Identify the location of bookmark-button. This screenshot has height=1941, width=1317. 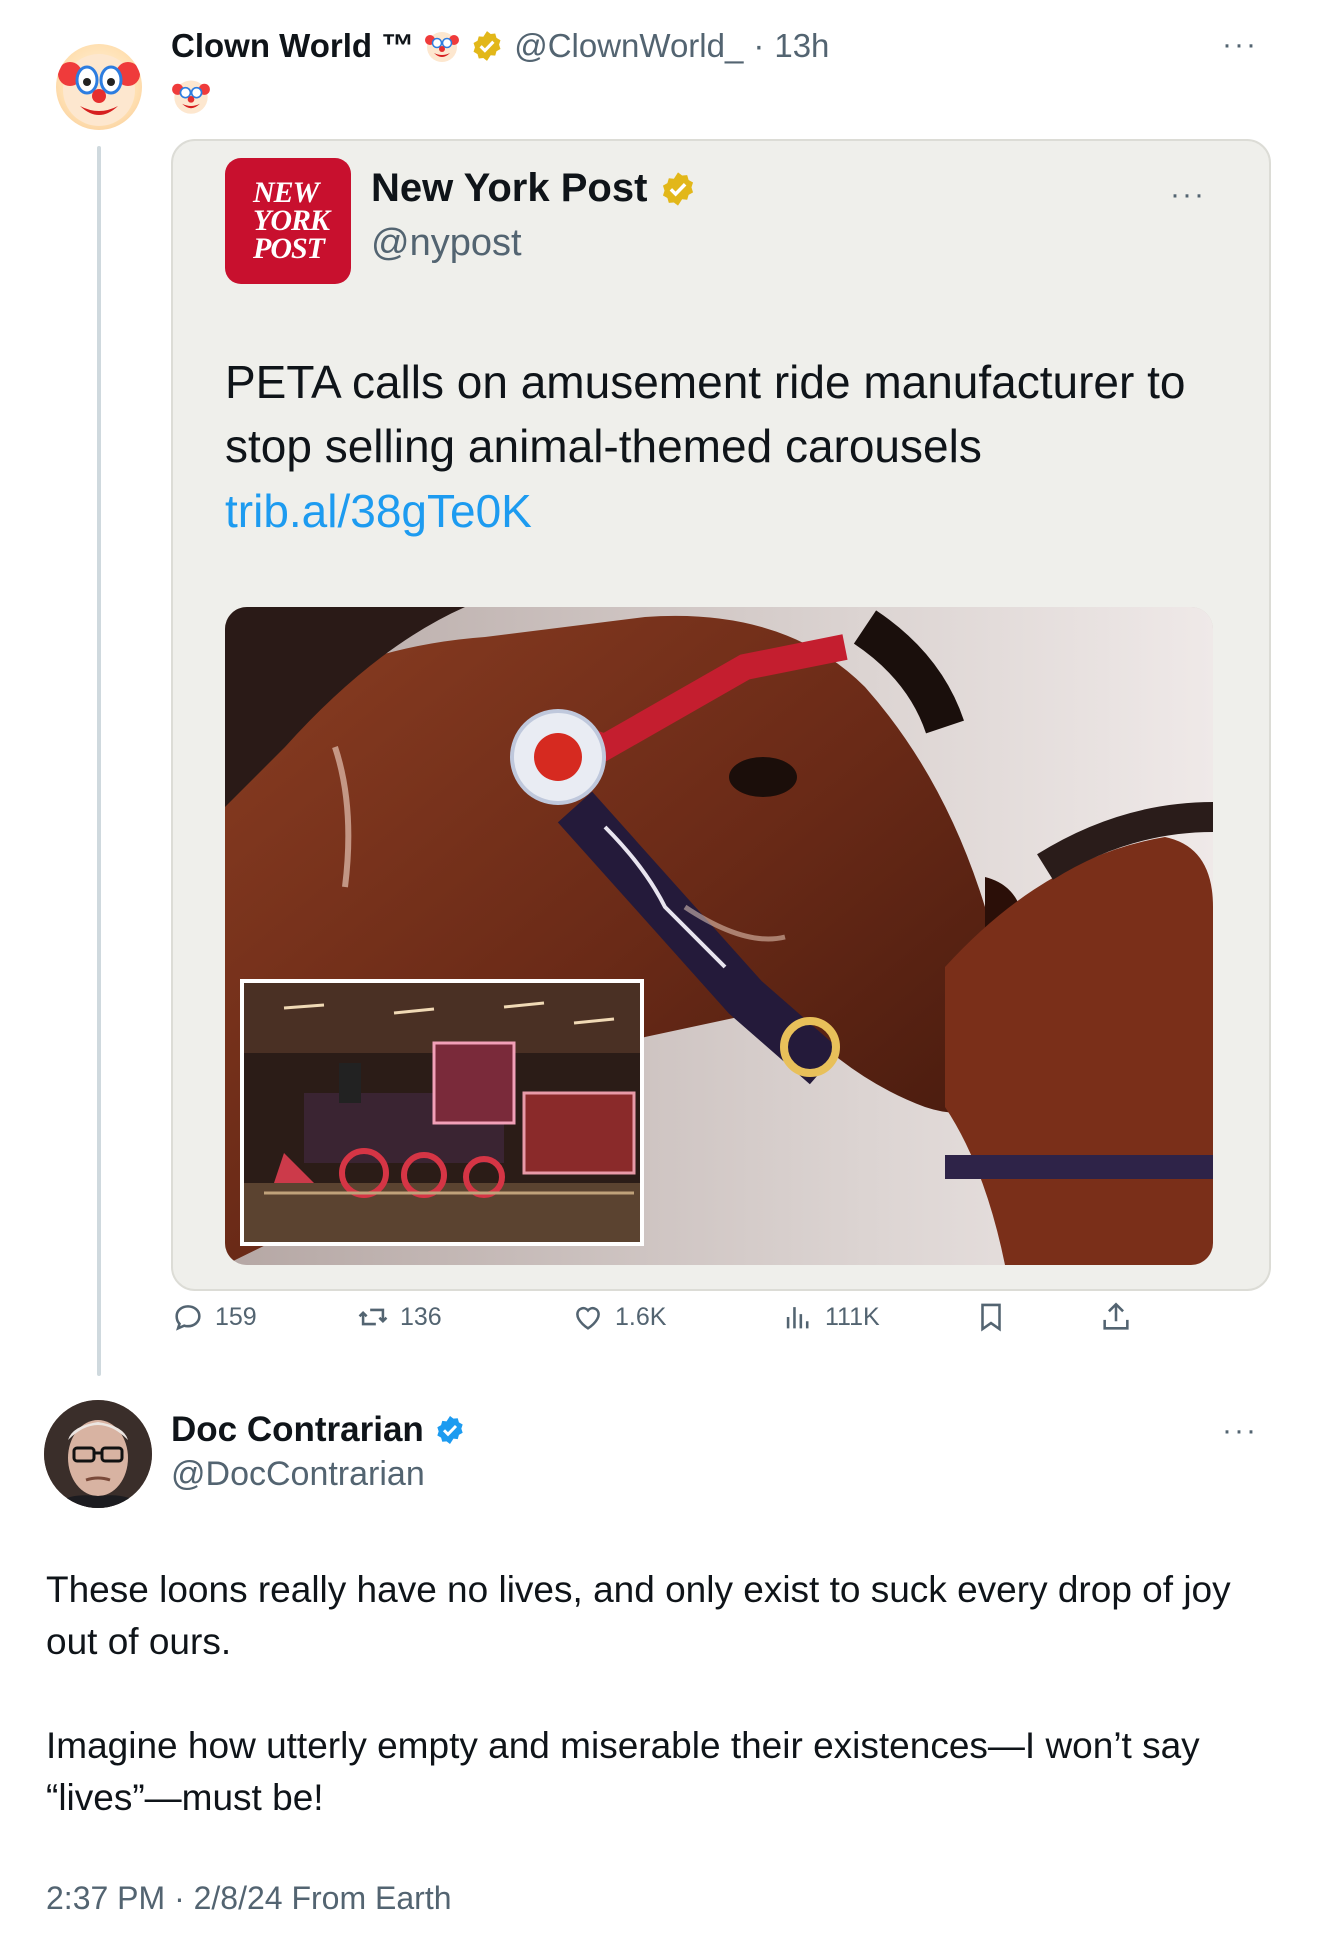
(991, 1317).